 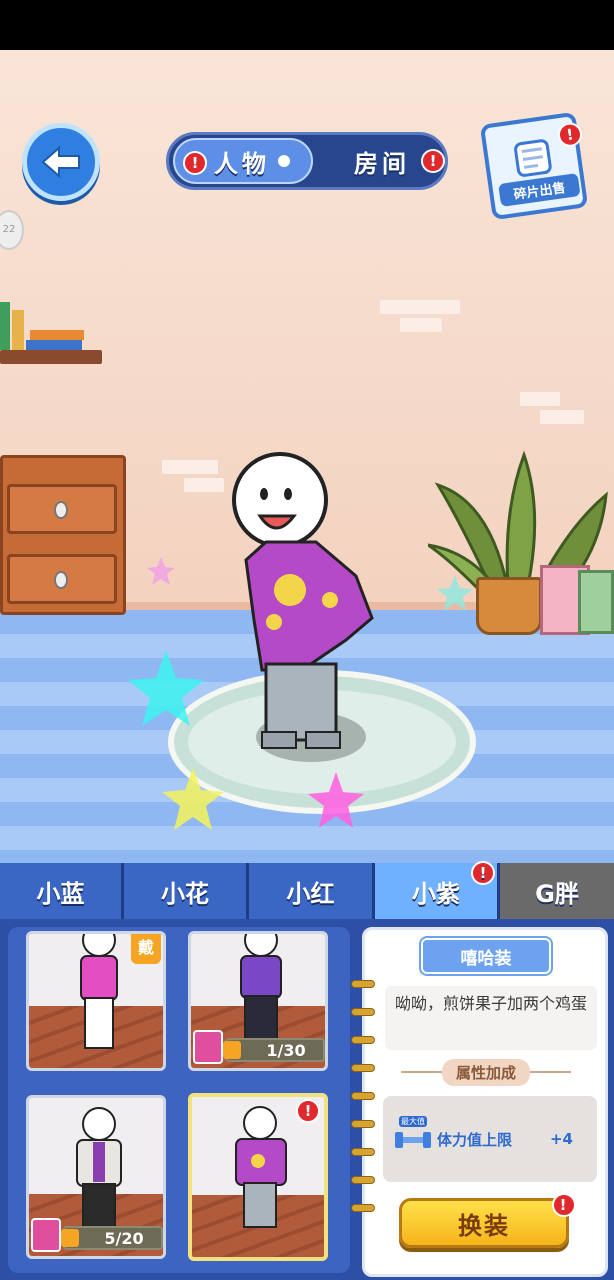 What do you see at coordinates (307, 25) in the screenshot?
I see `status-bar` at bounding box center [307, 25].